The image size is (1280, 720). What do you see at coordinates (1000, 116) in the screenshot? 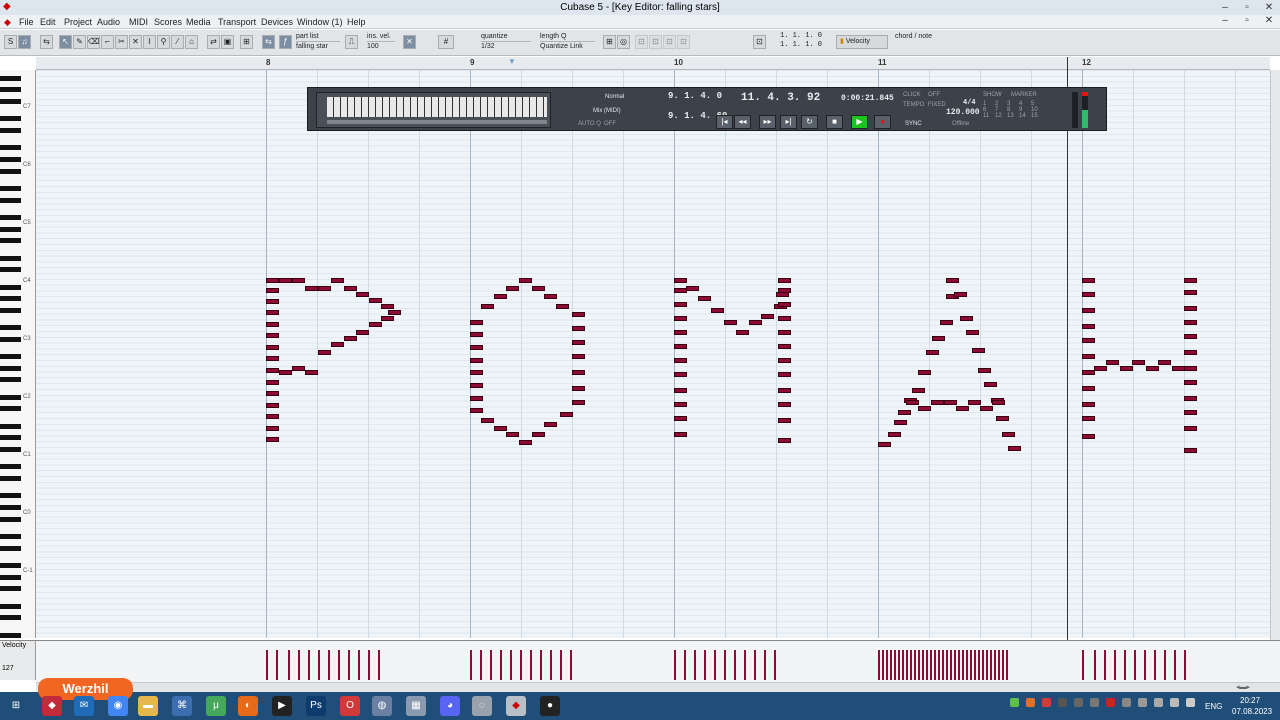
I see `marker-button: 12` at bounding box center [1000, 116].